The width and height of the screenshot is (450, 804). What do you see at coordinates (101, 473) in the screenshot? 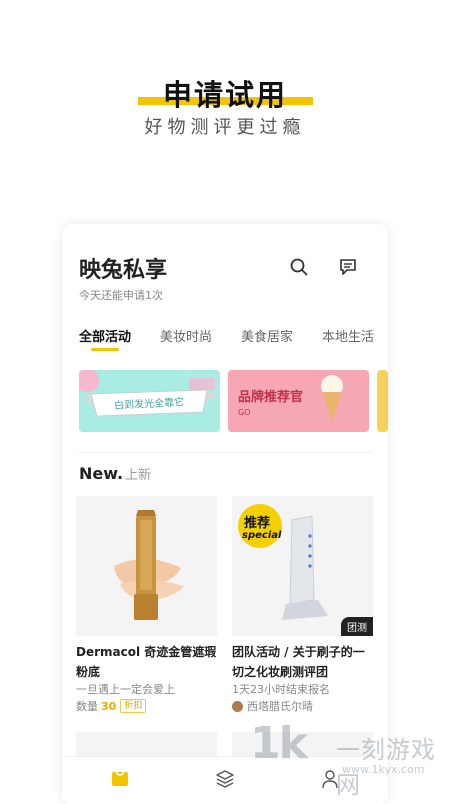
I see `new-title-text: New.` at bounding box center [101, 473].